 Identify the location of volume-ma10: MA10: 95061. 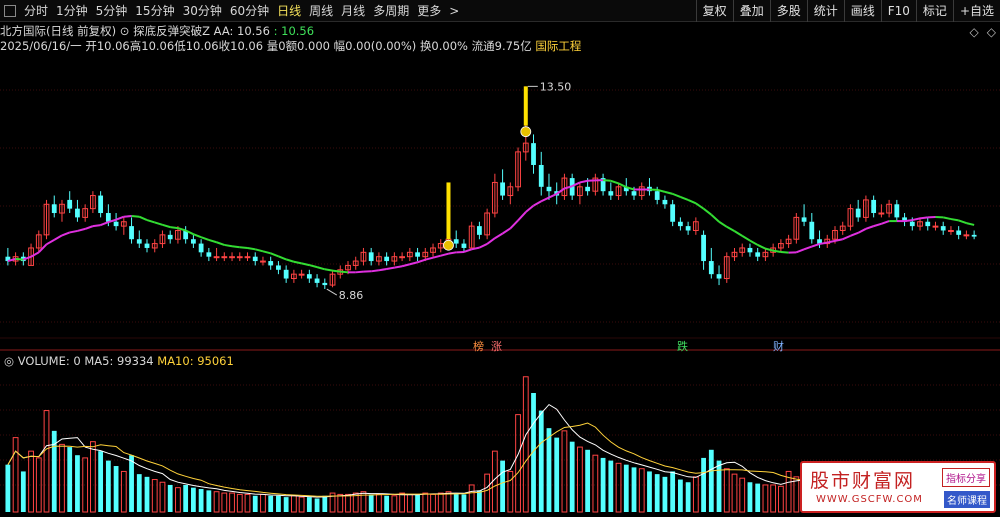
(195, 361).